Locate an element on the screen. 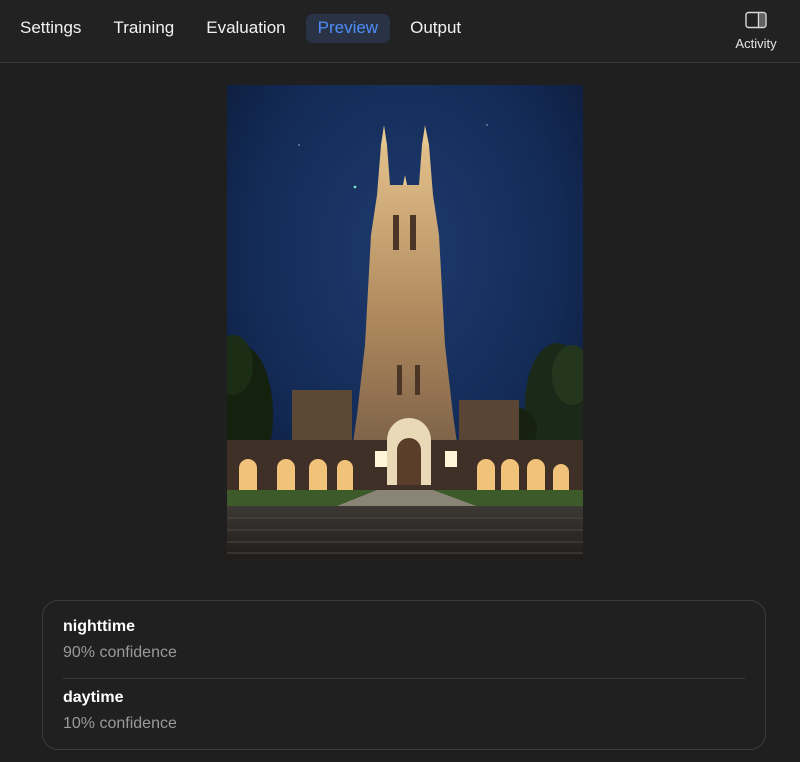  tab-output: Output is located at coordinates (435, 28).